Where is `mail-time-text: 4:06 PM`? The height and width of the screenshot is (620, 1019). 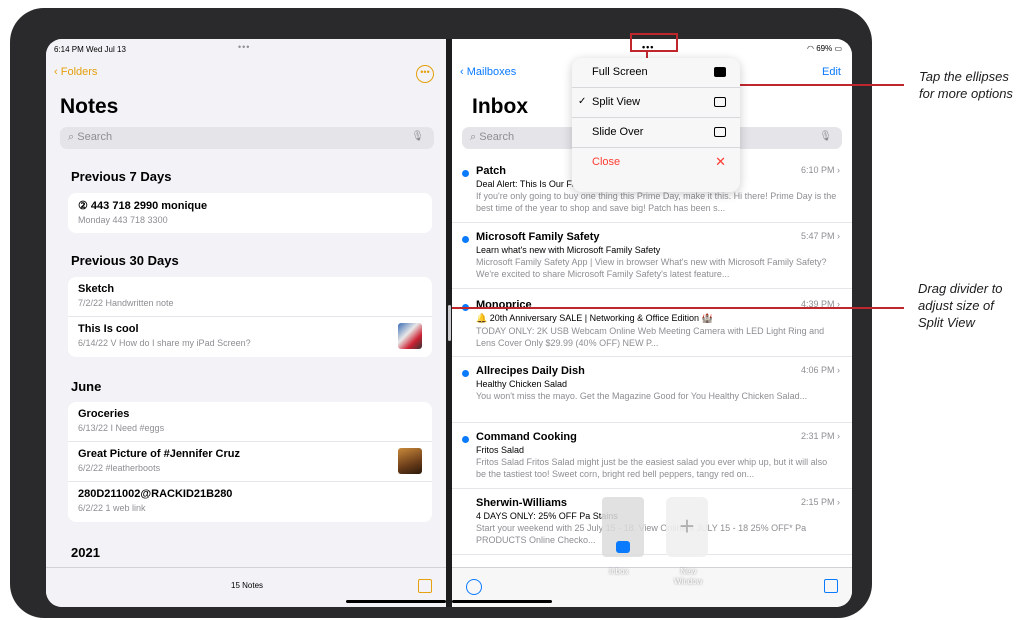
mail-time-text: 4:06 PM is located at coordinates (817, 370).